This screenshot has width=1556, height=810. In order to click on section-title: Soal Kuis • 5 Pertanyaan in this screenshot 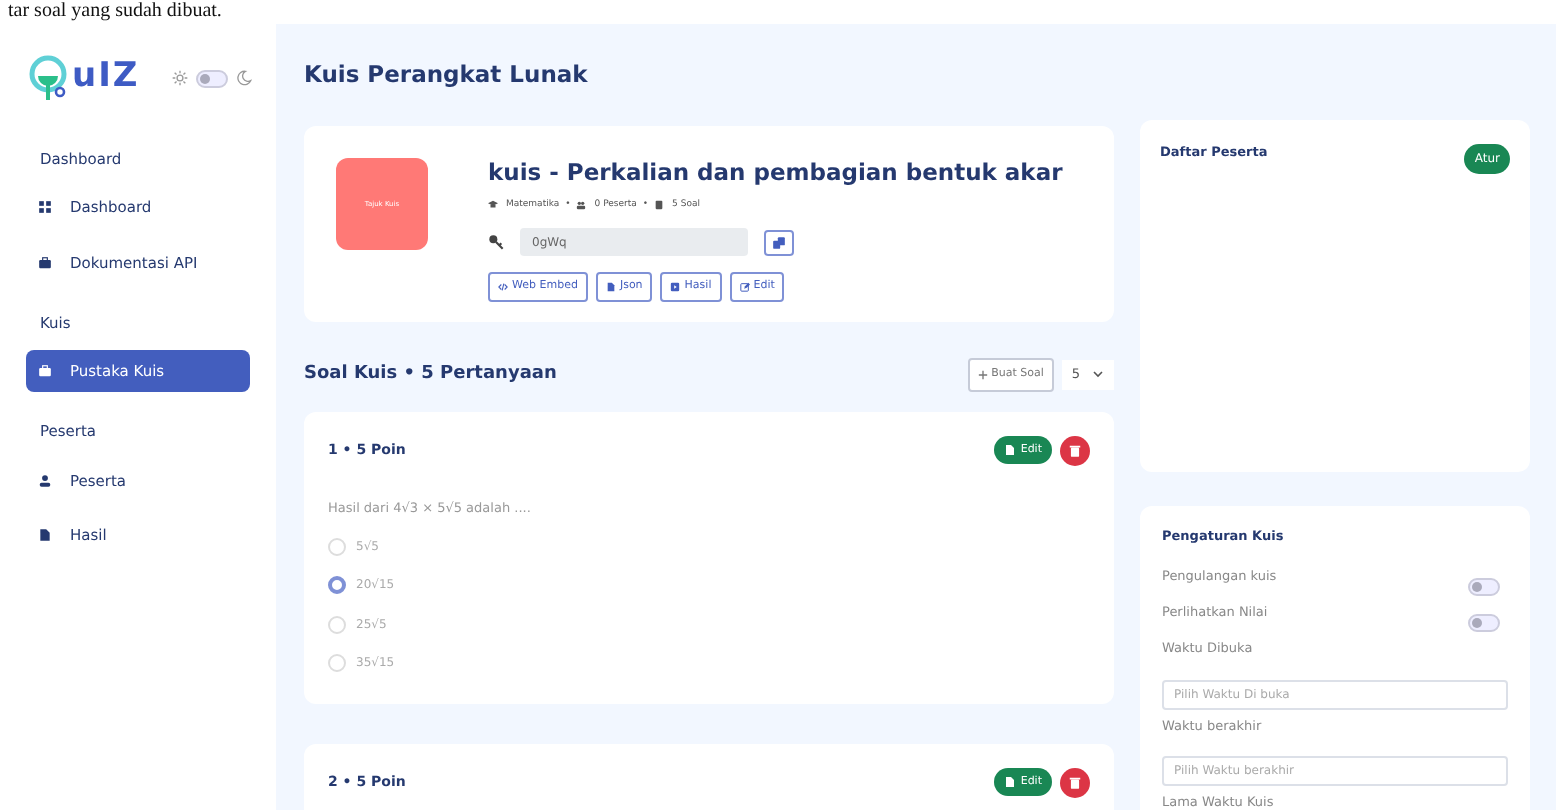, I will do `click(430, 374)`.